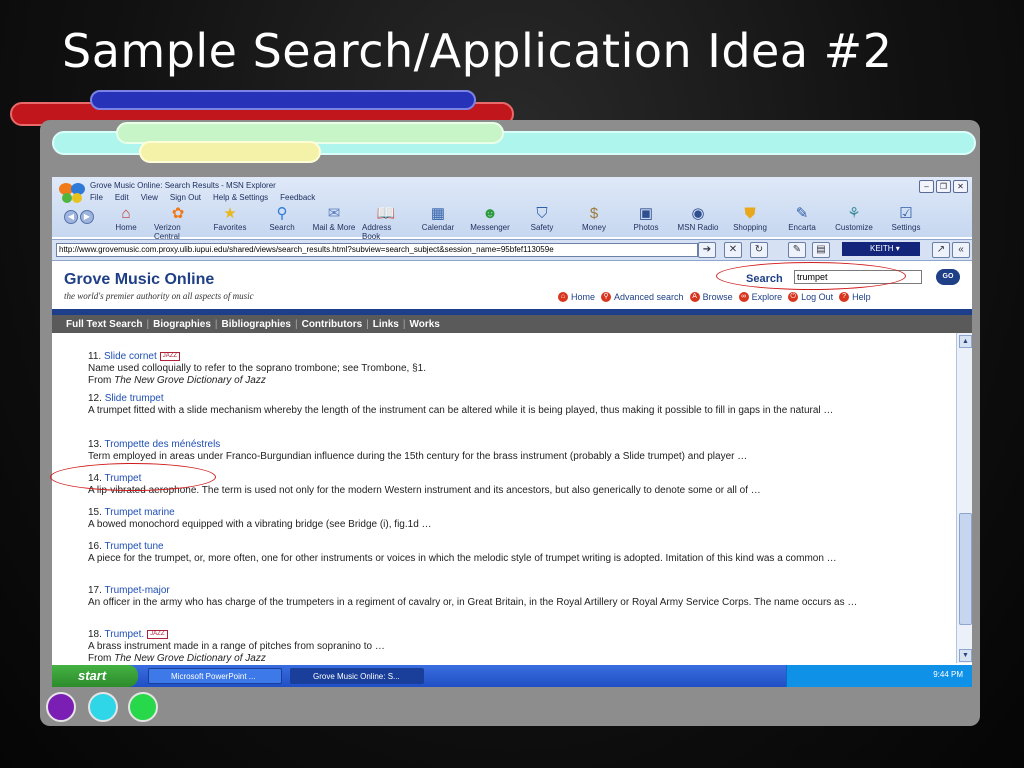  I want to click on toolbar-safety: ⛉ Safety, so click(542, 223).